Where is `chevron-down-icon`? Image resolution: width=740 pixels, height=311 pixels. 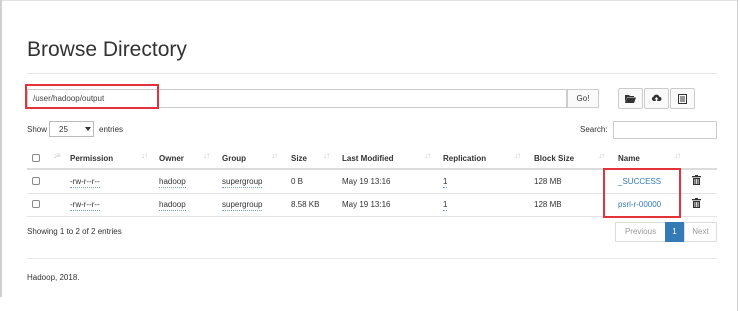 chevron-down-icon is located at coordinates (88, 129).